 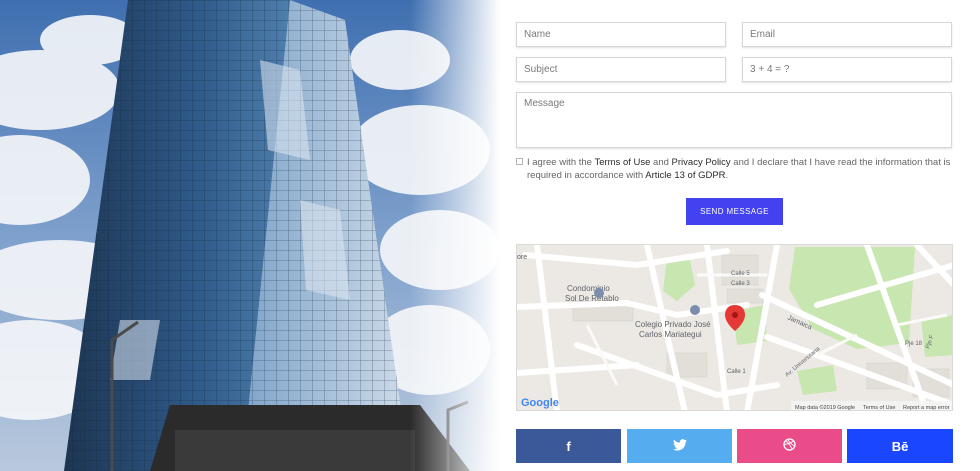 What do you see at coordinates (734, 120) in the screenshot?
I see `message-field` at bounding box center [734, 120].